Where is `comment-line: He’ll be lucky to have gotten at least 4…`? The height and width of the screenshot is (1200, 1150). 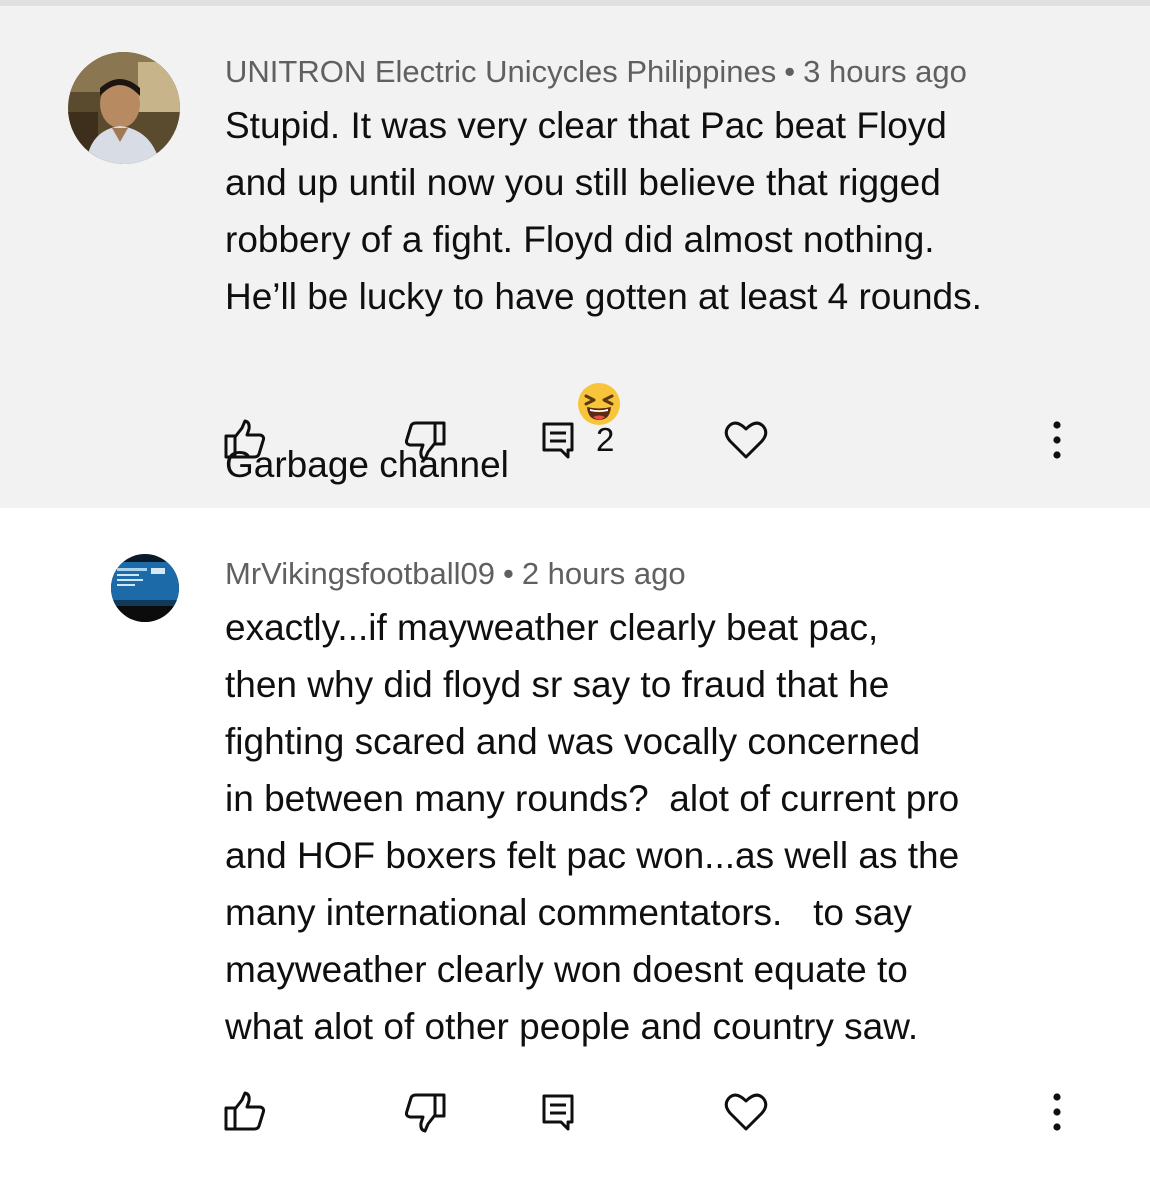 comment-line: He’ll be lucky to have gotten at least 4… is located at coordinates (603, 296).